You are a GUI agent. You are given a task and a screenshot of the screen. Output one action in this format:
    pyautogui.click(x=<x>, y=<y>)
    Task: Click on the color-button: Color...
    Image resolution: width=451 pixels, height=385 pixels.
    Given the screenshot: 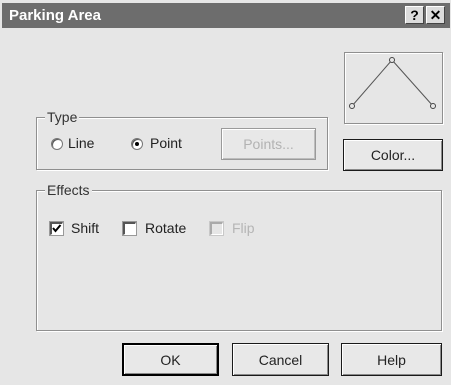 What is the action you would take?
    pyautogui.click(x=393, y=155)
    